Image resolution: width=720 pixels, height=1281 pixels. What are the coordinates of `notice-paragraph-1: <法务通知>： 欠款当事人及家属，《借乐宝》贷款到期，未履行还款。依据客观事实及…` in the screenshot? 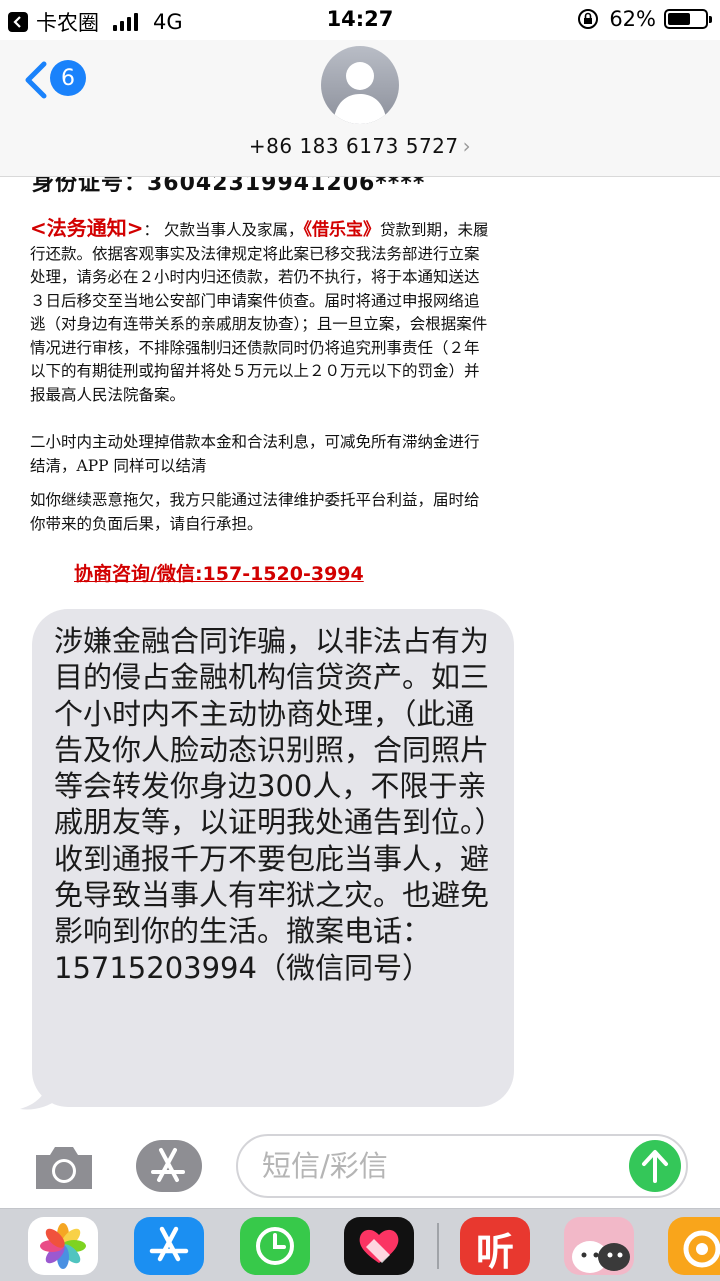 It's located at (260, 311).